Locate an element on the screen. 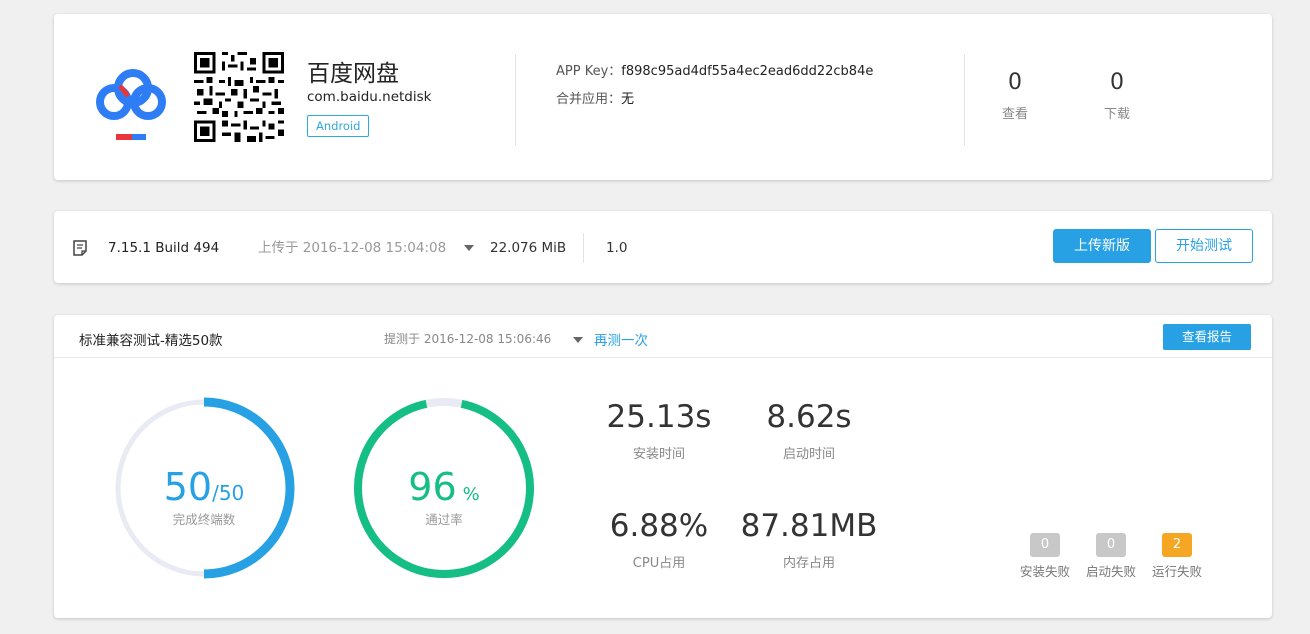 The height and width of the screenshot is (634, 1310). run-fail-stat: 2 运行失败 is located at coordinates (1177, 556).